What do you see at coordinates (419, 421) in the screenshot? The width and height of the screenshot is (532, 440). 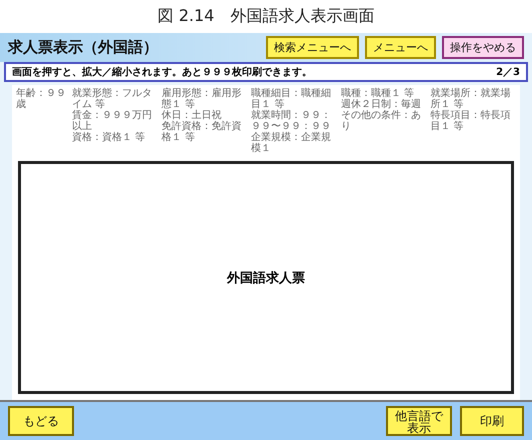 I see `footer-button: 他言語で表示` at bounding box center [419, 421].